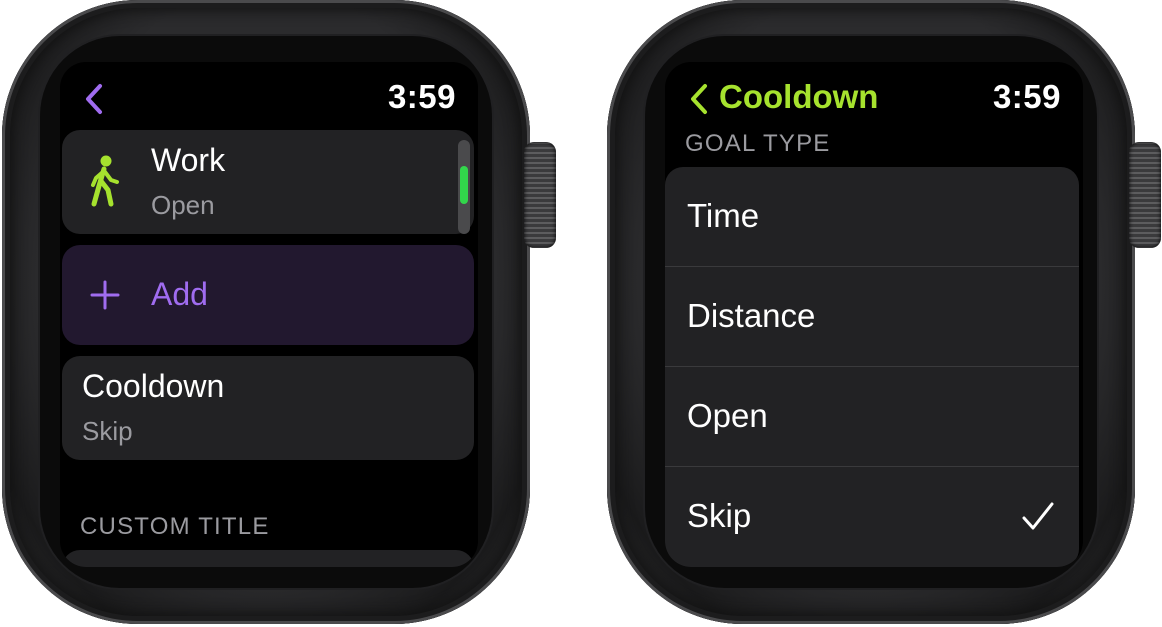 The height and width of the screenshot is (627, 1162). Describe the element at coordinates (175, 526) in the screenshot. I see `custom-title-header: CUSTOM TITLE` at that location.